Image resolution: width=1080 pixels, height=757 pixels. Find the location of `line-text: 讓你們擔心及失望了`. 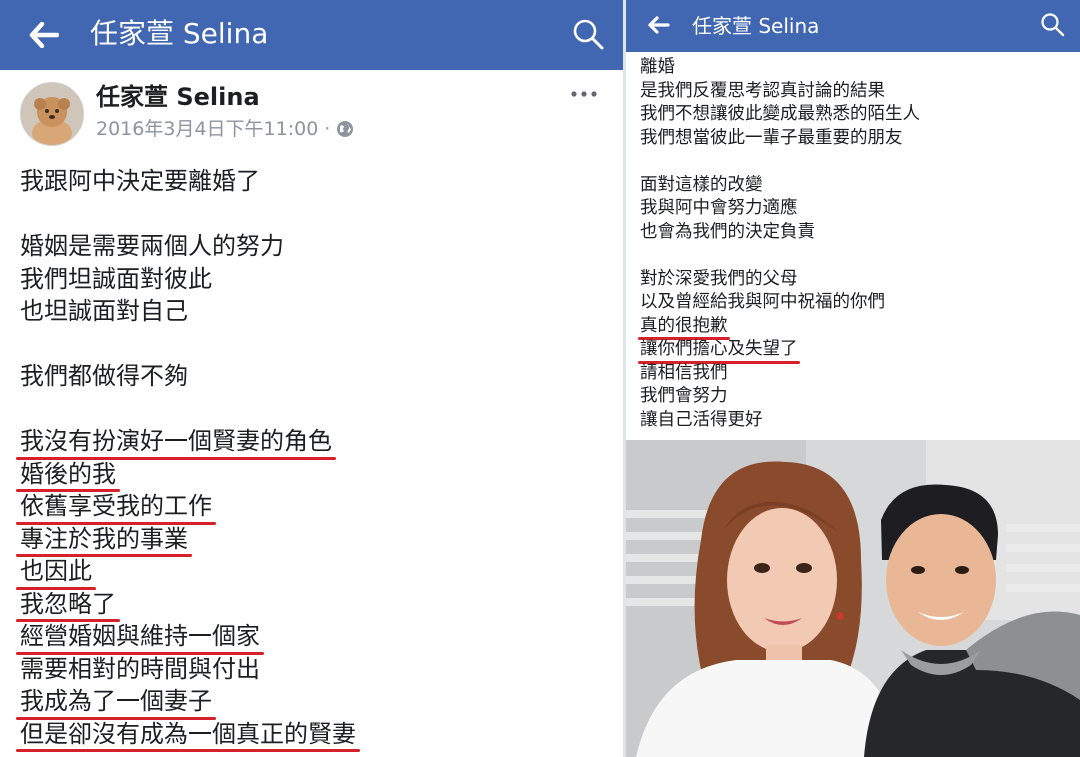

line-text: 讓你們擔心及失望了 is located at coordinates (718, 350).